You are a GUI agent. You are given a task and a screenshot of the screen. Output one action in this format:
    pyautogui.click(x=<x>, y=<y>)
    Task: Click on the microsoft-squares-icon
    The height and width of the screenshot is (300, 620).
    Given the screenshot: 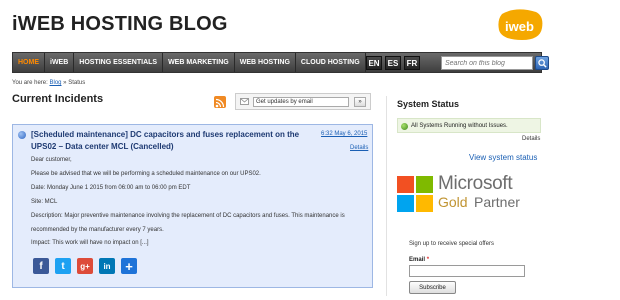 What is the action you would take?
    pyautogui.click(x=415, y=194)
    